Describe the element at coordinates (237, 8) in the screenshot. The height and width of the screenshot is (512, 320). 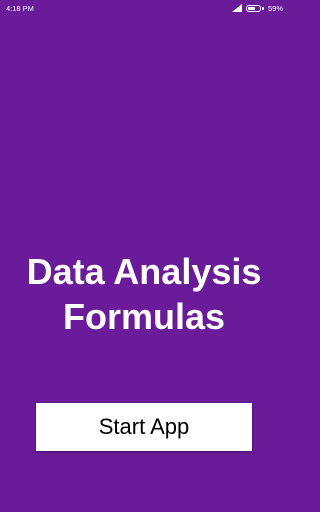
I see `signal-icon` at that location.